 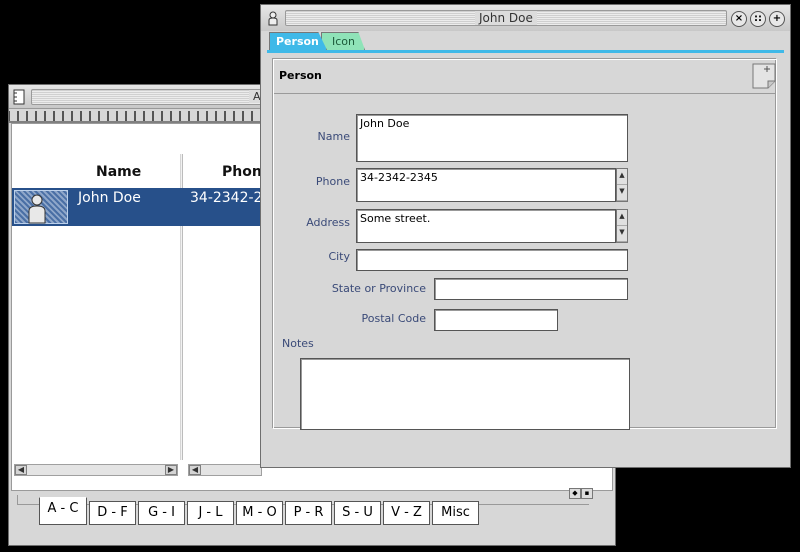 What do you see at coordinates (298, 41) in the screenshot?
I see `tab-person: Person` at bounding box center [298, 41].